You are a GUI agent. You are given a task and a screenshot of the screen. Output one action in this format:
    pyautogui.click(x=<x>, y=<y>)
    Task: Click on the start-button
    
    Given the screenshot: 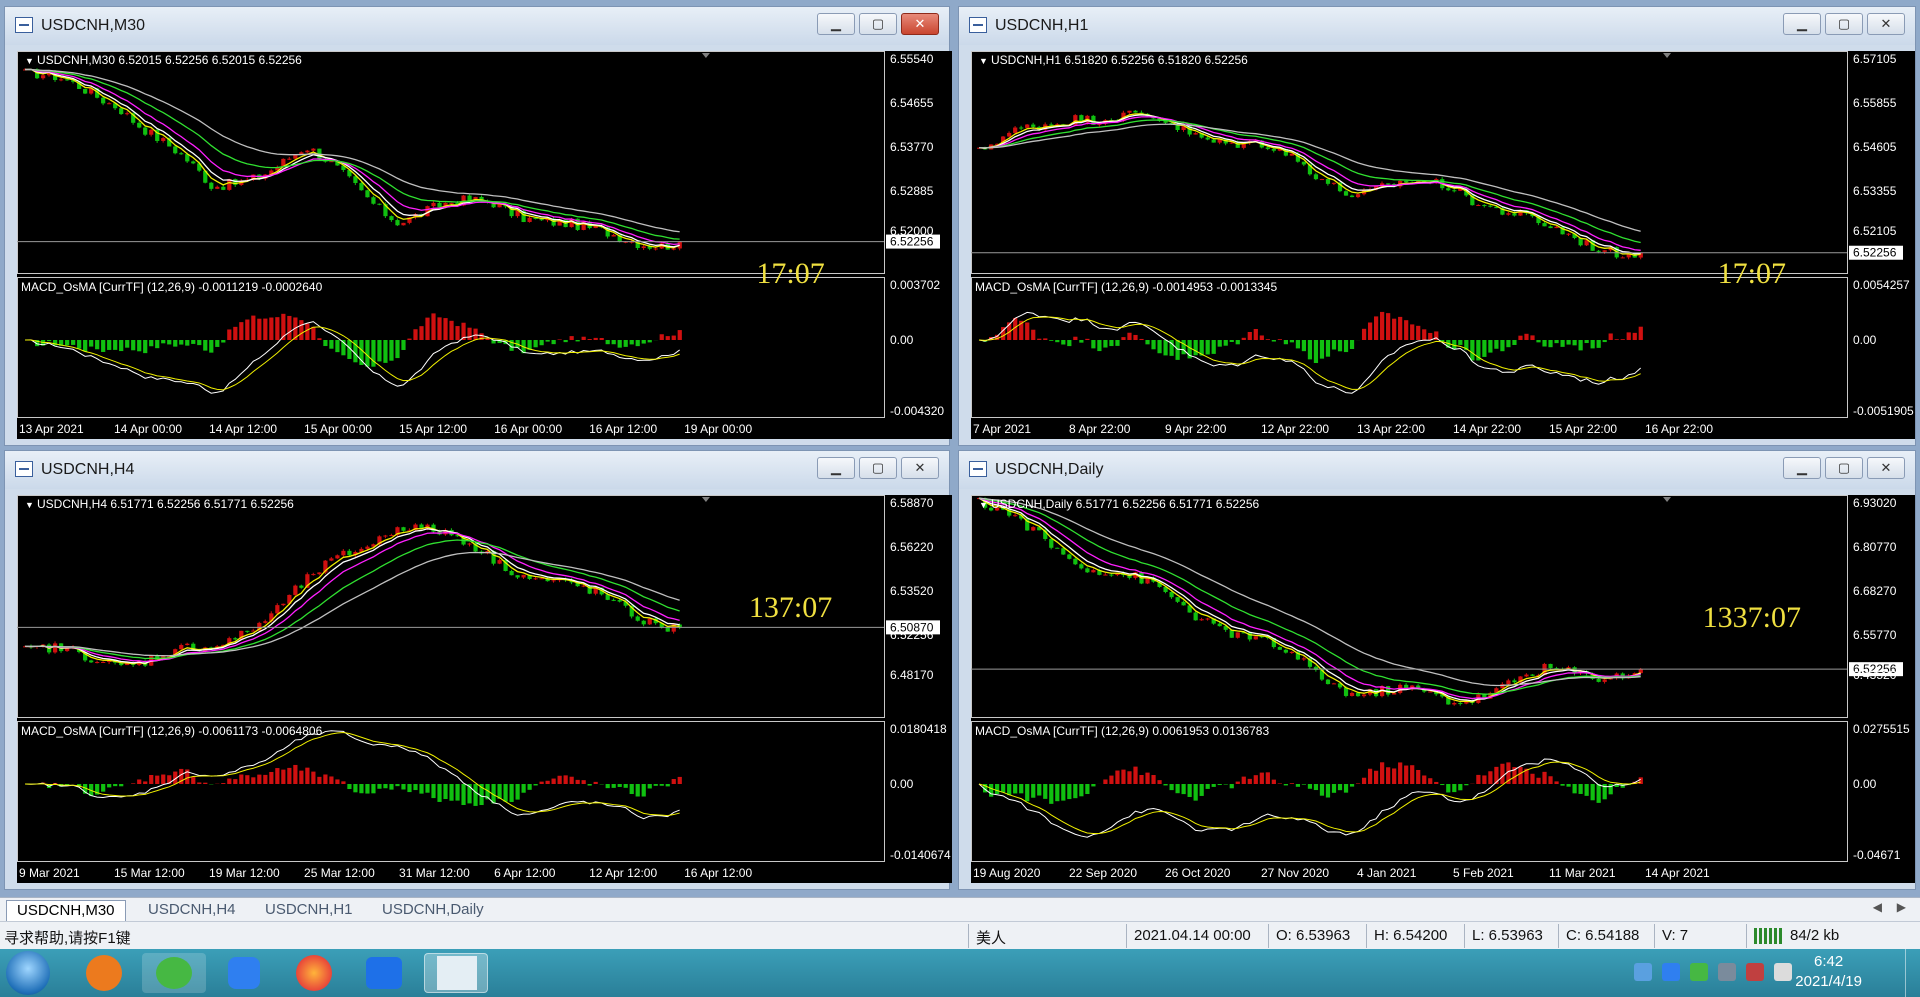 What is the action you would take?
    pyautogui.click(x=28, y=973)
    